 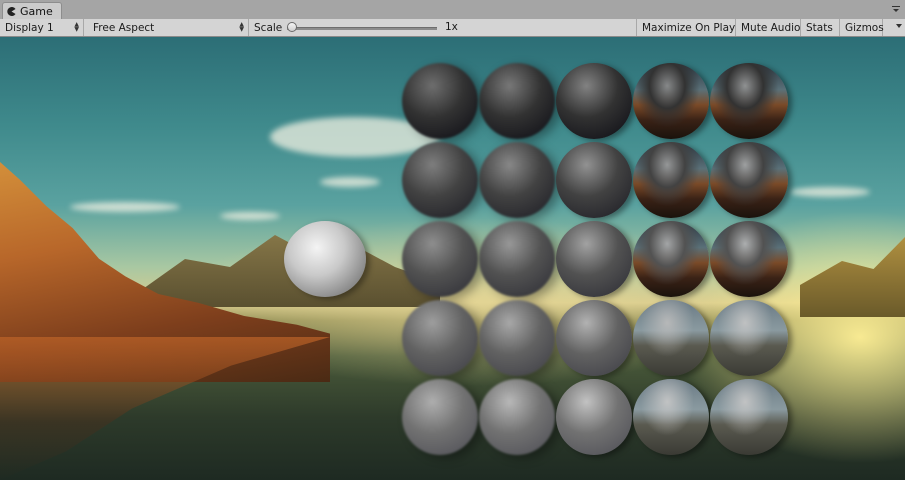 I want to click on tab-label: Game, so click(x=36, y=11).